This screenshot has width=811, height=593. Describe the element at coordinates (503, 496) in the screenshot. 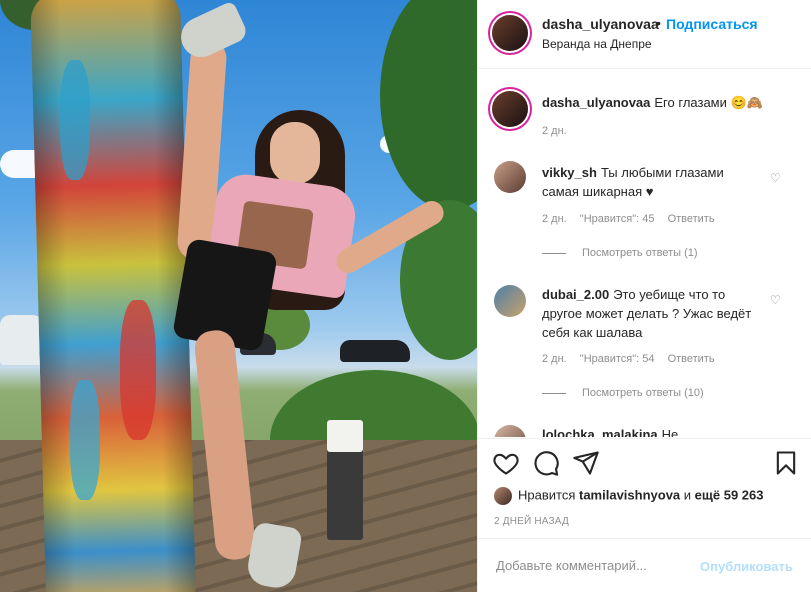

I see `liker-avatar` at that location.